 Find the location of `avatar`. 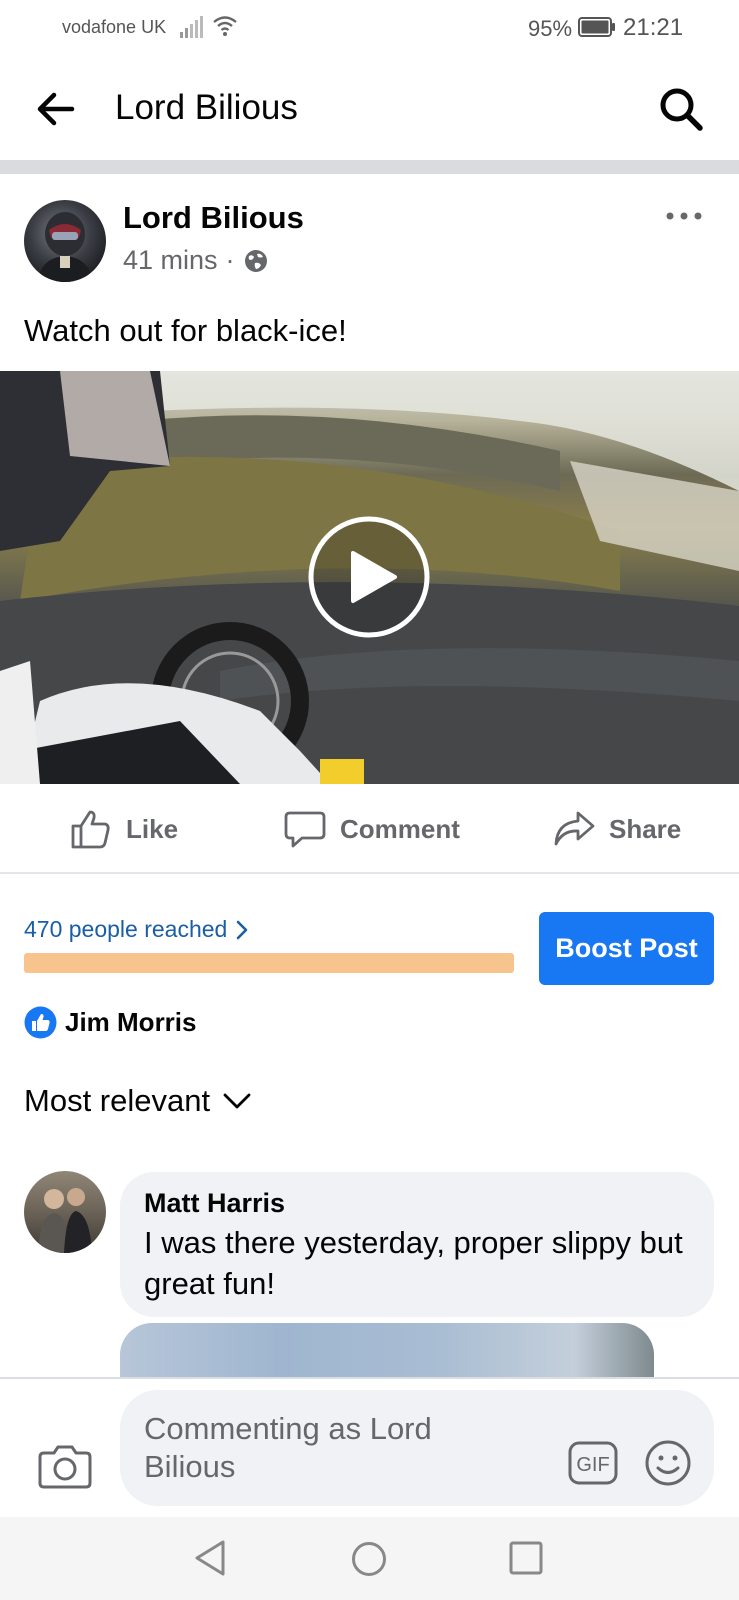

avatar is located at coordinates (65, 241).